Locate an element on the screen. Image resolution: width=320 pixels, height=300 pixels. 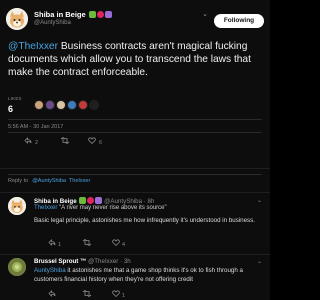
likes-count: 6 is located at coordinates (10, 109).